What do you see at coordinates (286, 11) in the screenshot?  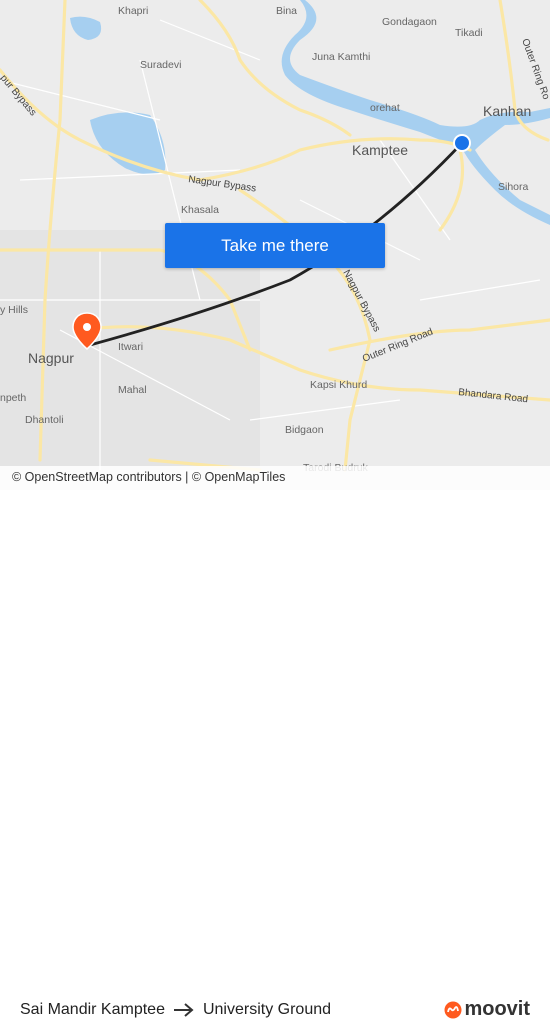 I see `label-bina: Bina` at bounding box center [286, 11].